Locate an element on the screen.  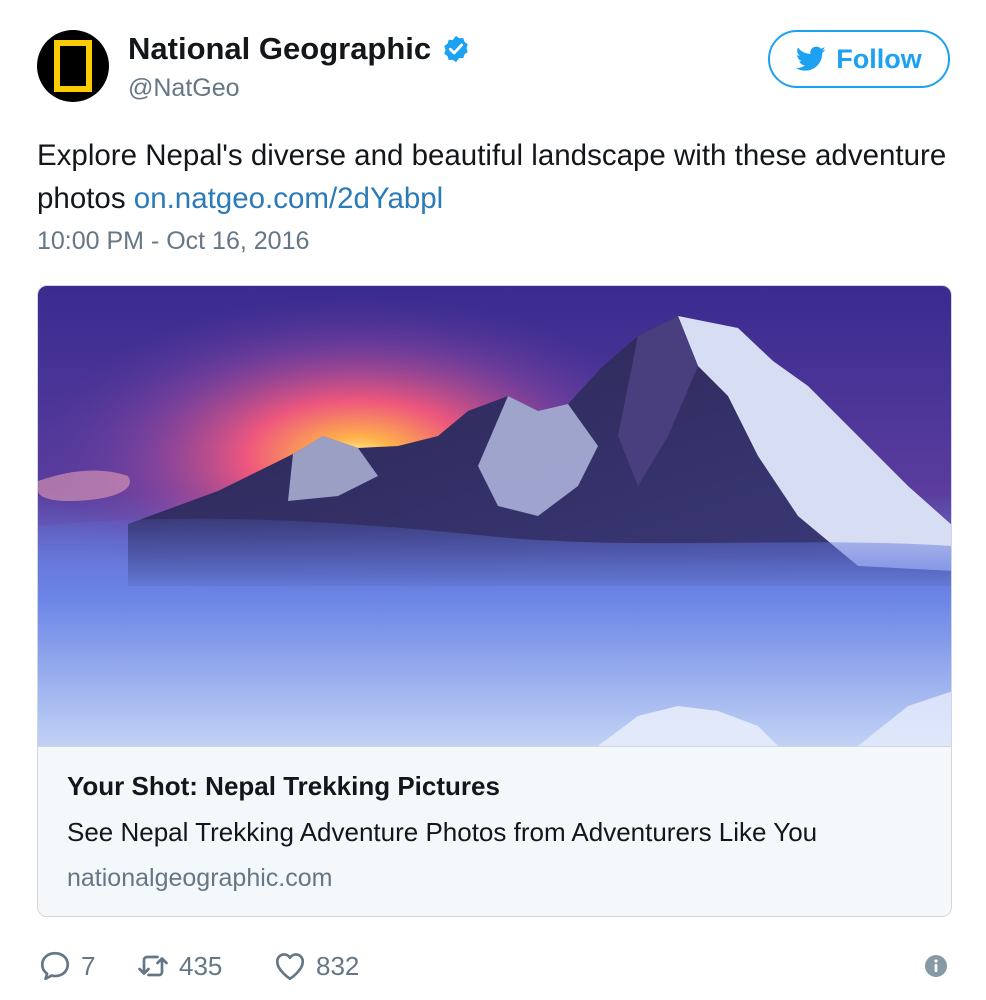
card-title: Your Shot: Nepal Trekking Pictures is located at coordinates (283, 786).